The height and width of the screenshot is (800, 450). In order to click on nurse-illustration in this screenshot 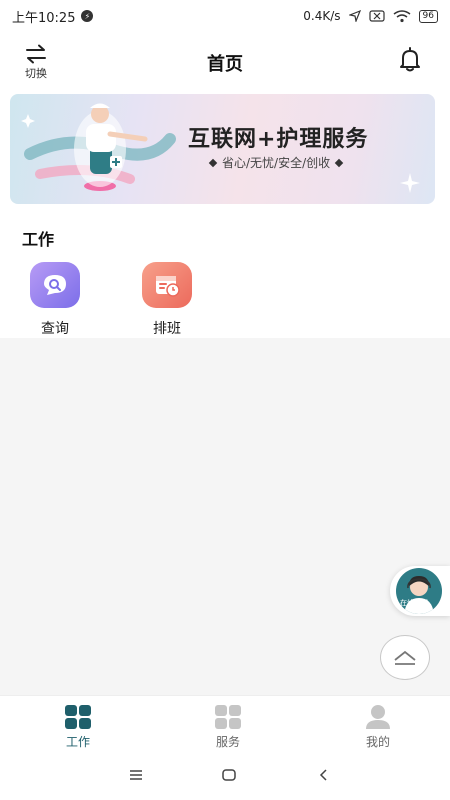, I will do `click(98, 147)`.